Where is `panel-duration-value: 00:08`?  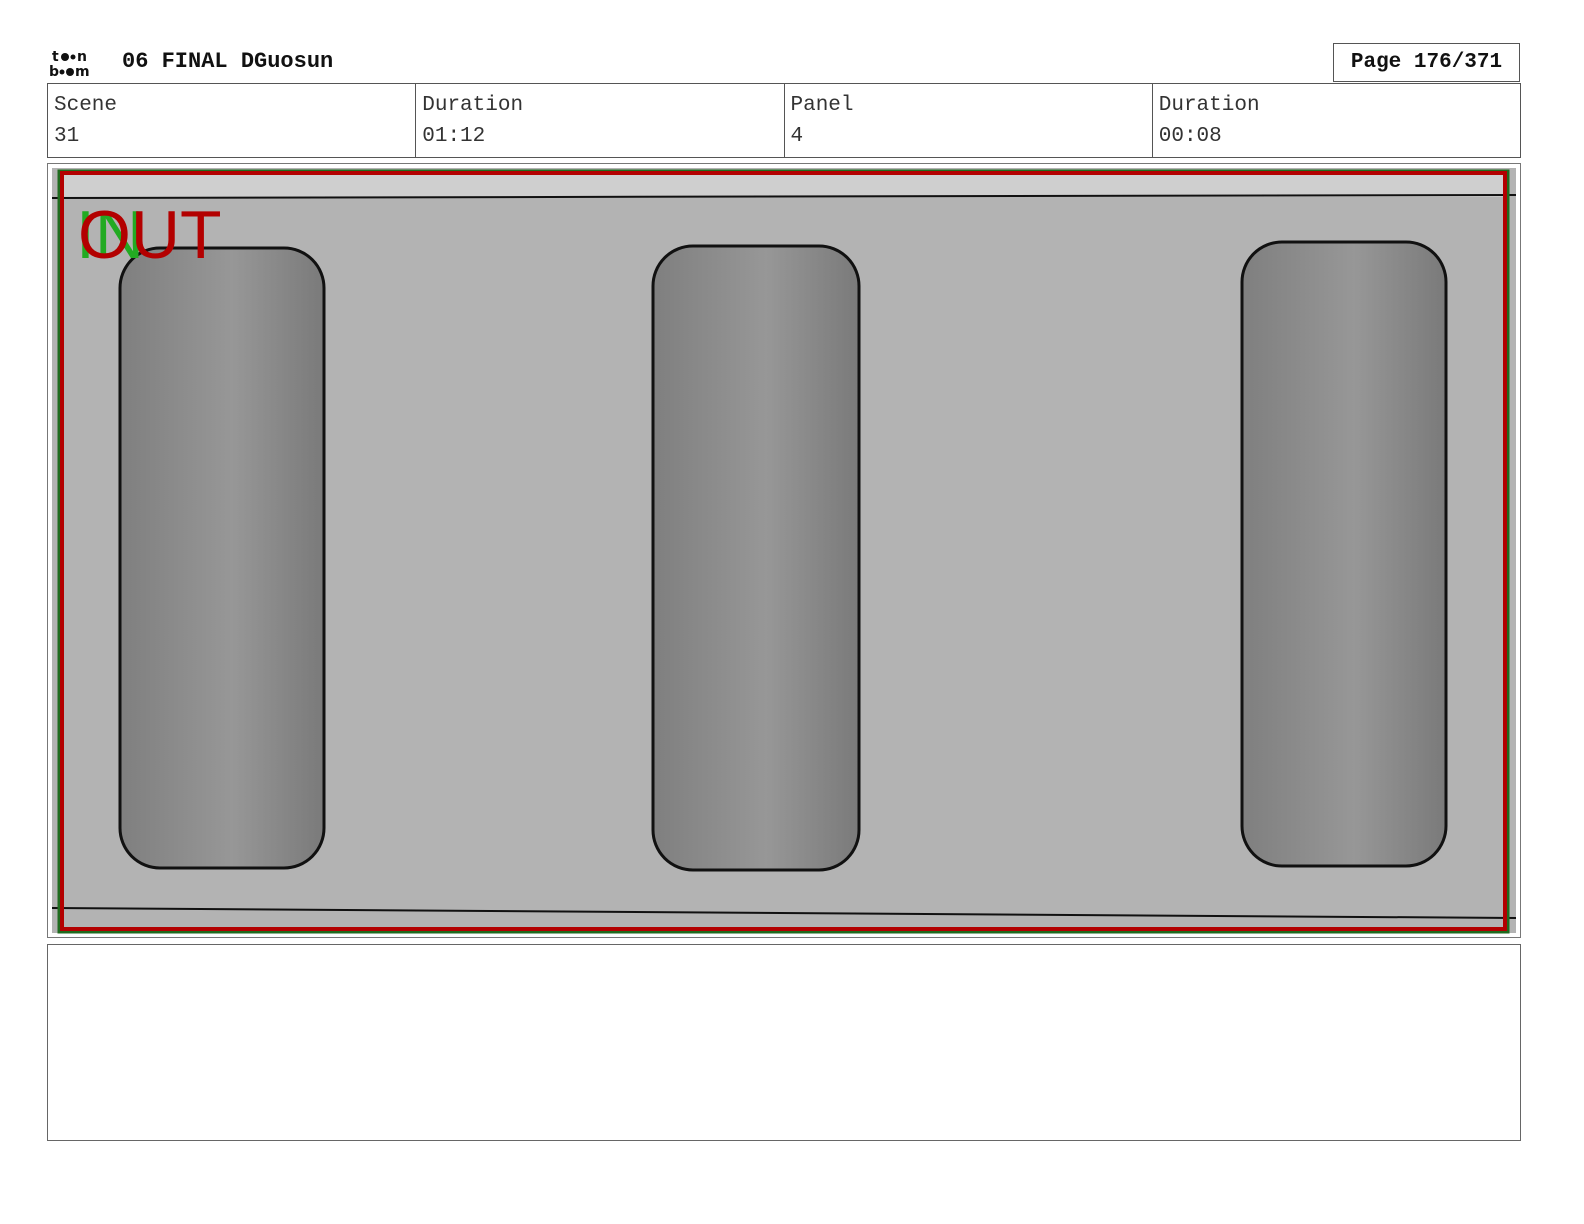
panel-duration-value: 00:08 is located at coordinates (1190, 136).